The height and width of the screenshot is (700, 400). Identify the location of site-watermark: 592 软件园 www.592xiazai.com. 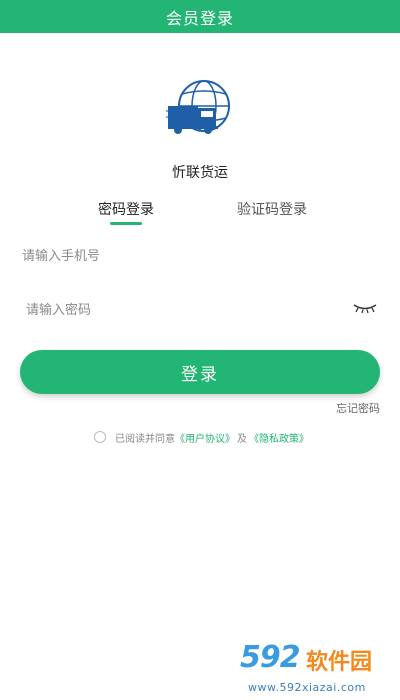
(316, 668).